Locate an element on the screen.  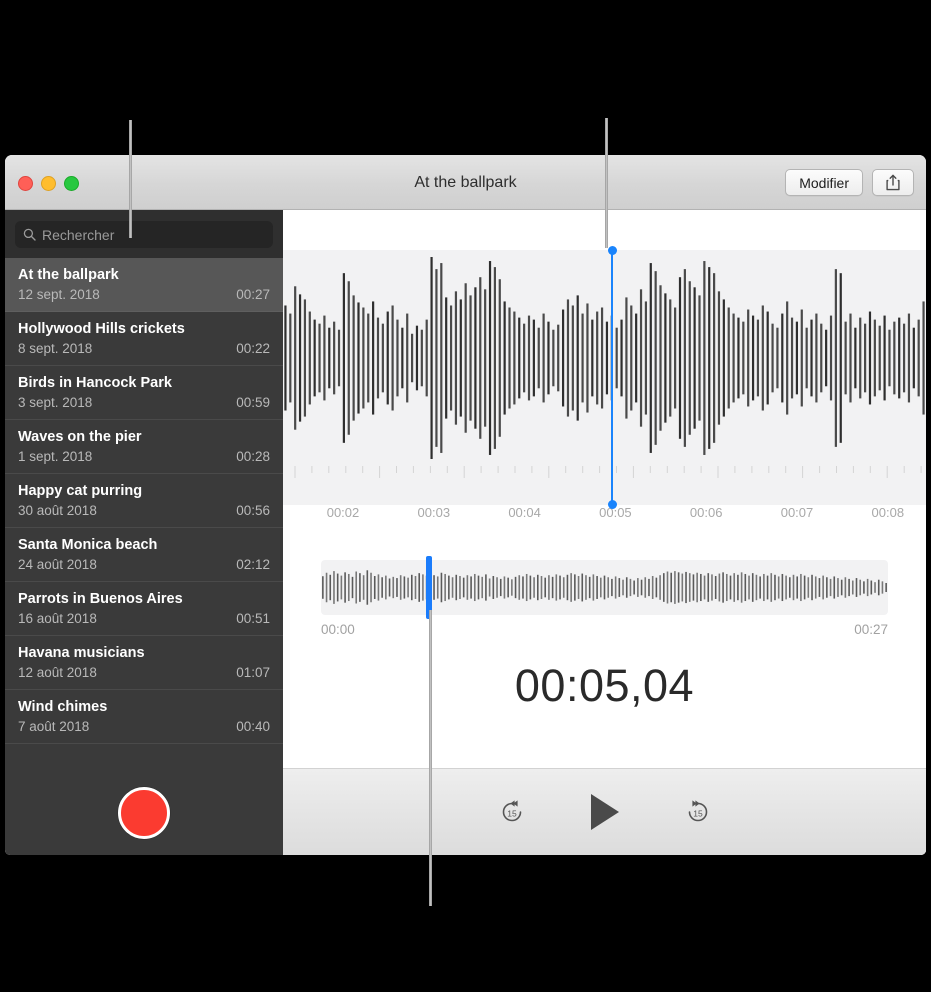
memo-list-item: Santa Monica beach 24 août 2018 02:12 is located at coordinates (144, 555).